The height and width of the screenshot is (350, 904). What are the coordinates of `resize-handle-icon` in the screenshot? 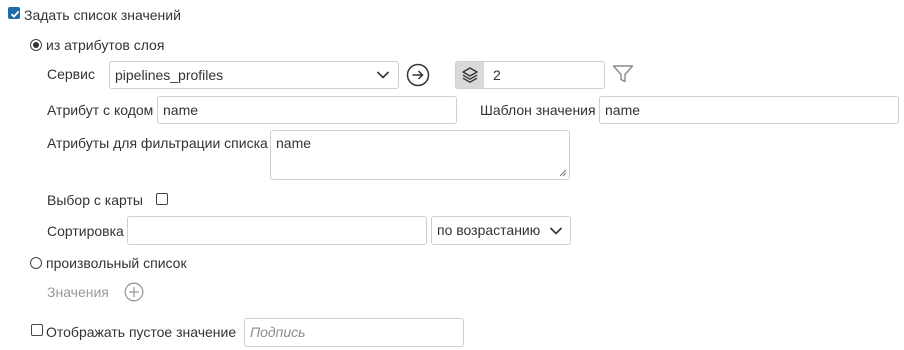 It's located at (563, 173).